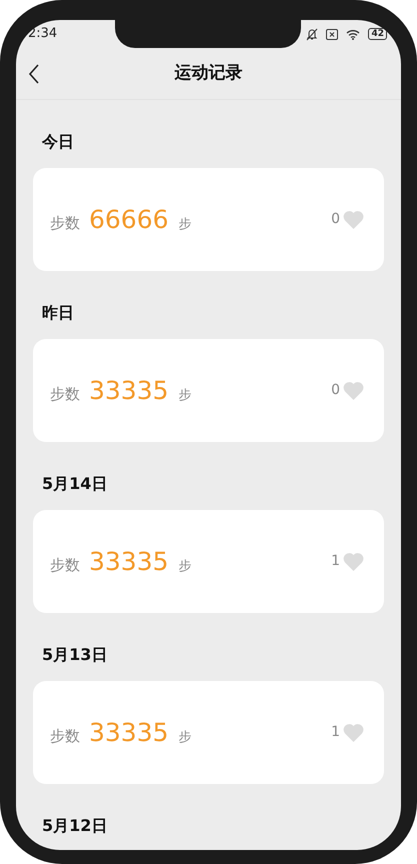 Image resolution: width=417 pixels, height=864 pixels. Describe the element at coordinates (208, 73) in the screenshot. I see `page-title: 运动记录` at that location.